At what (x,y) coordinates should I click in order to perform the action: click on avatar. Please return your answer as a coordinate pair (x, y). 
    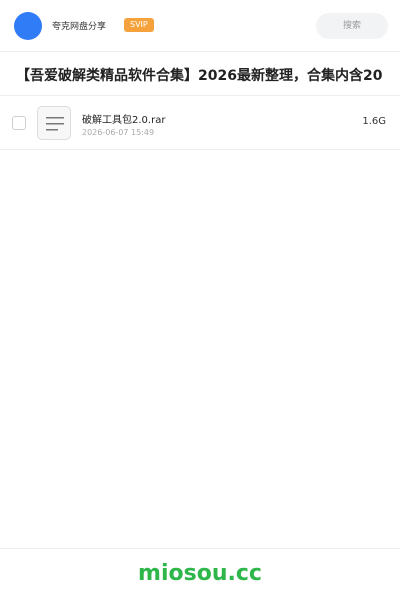
    Looking at the image, I should click on (28, 26).